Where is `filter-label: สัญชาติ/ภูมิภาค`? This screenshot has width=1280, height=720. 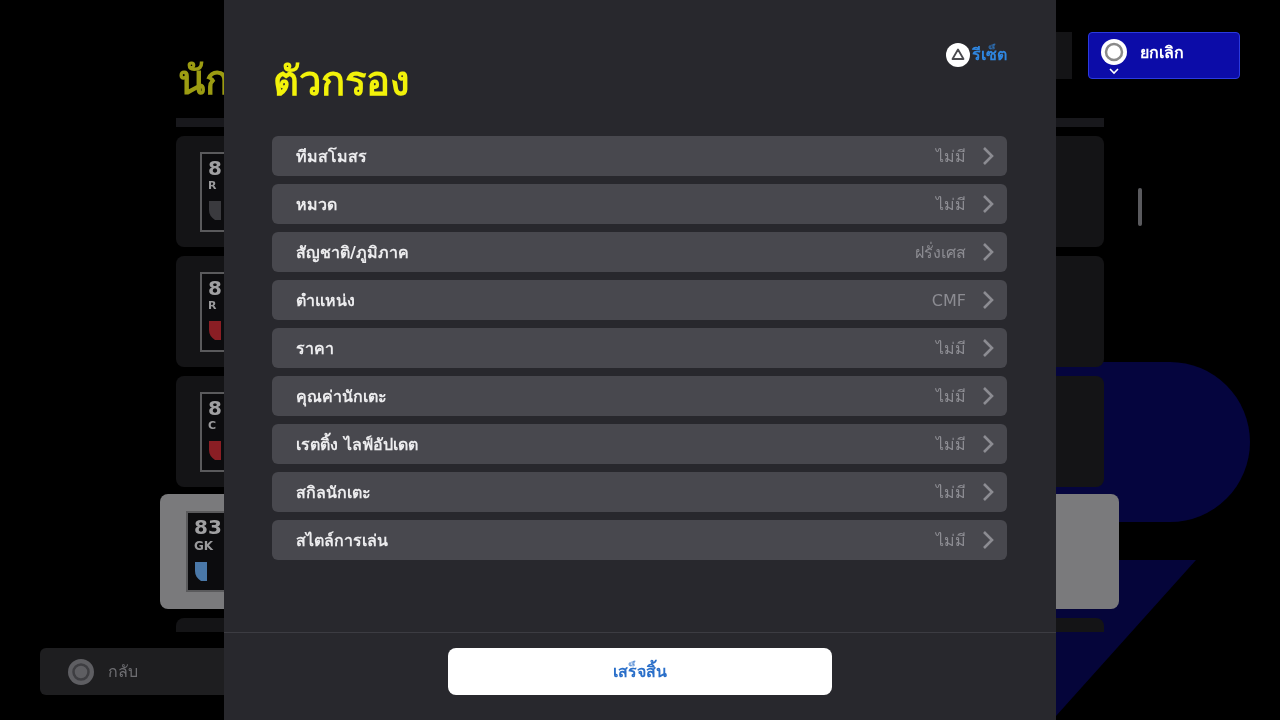 filter-label: สัญชาติ/ภูมิภาค is located at coordinates (353, 253).